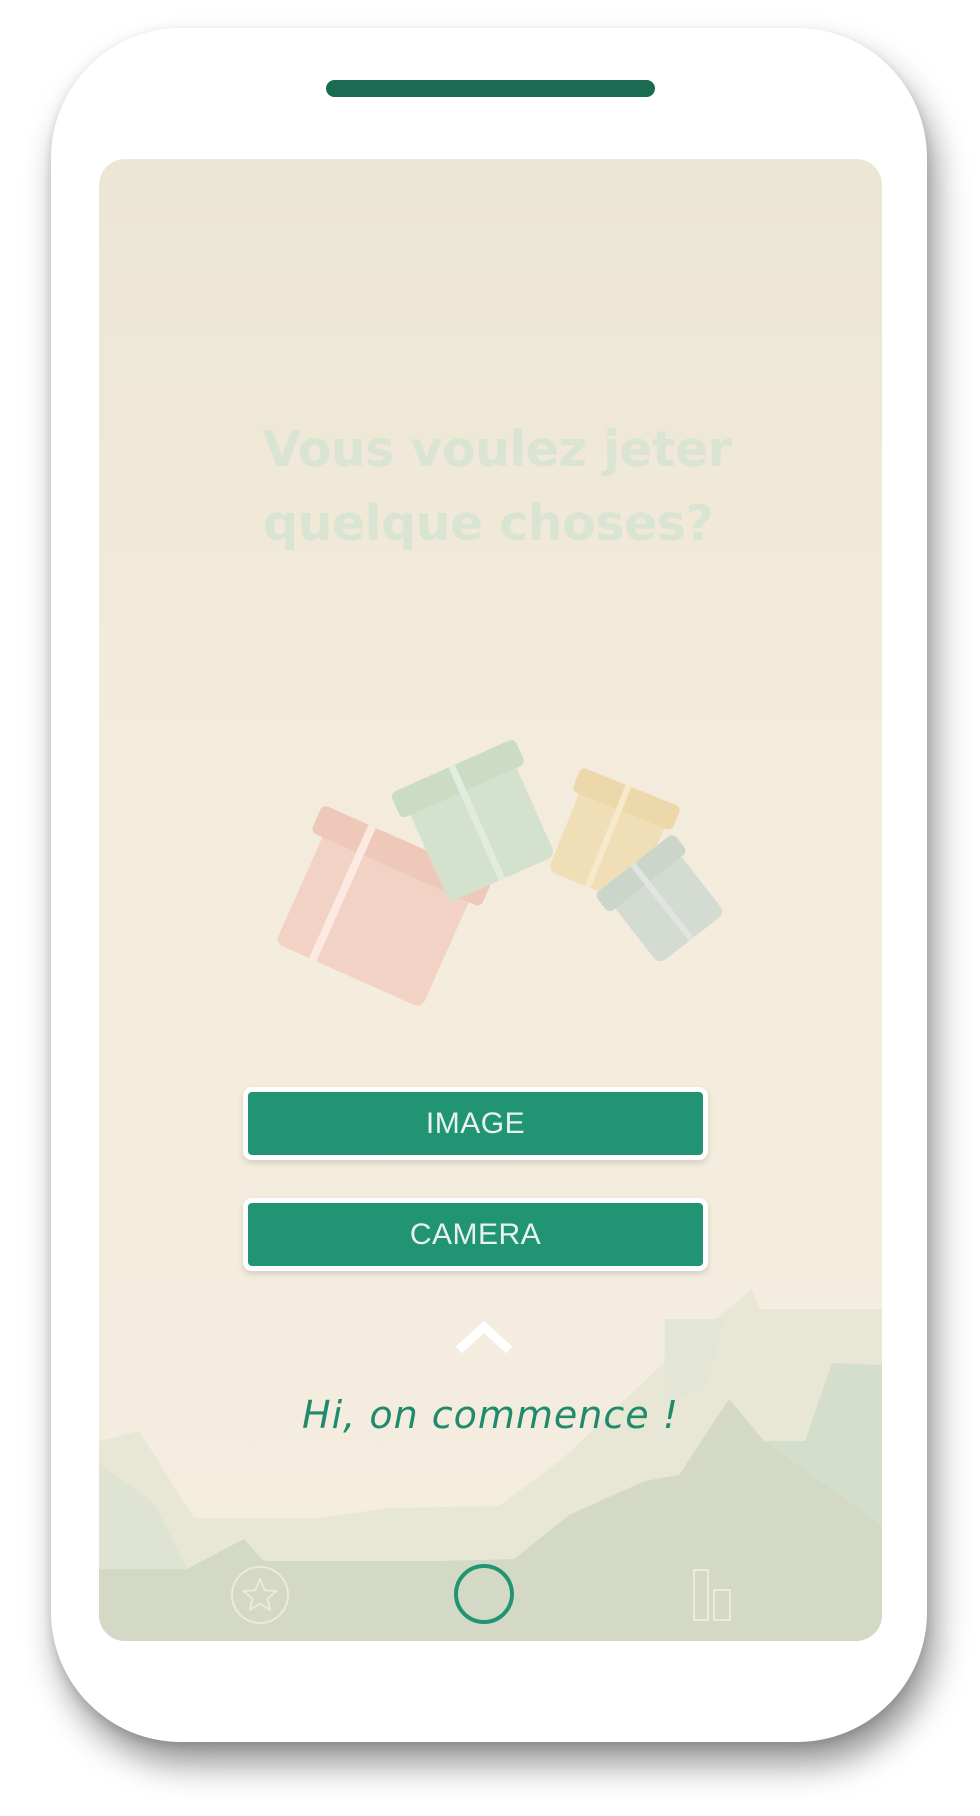 The height and width of the screenshot is (1816, 980). Describe the element at coordinates (484, 1337) in the screenshot. I see `chevron-up-icon` at that location.